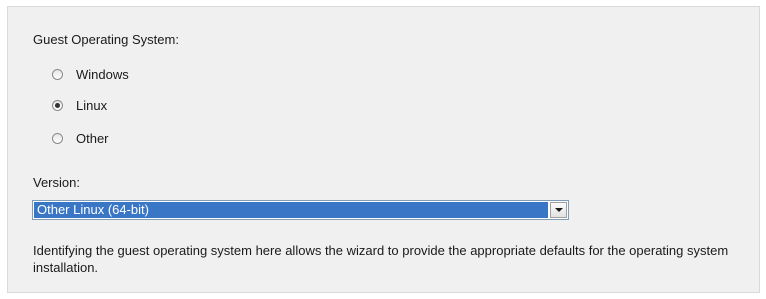 Image resolution: width=766 pixels, height=299 pixels. Describe the element at coordinates (57, 74) in the screenshot. I see `radio-button-windows` at that location.